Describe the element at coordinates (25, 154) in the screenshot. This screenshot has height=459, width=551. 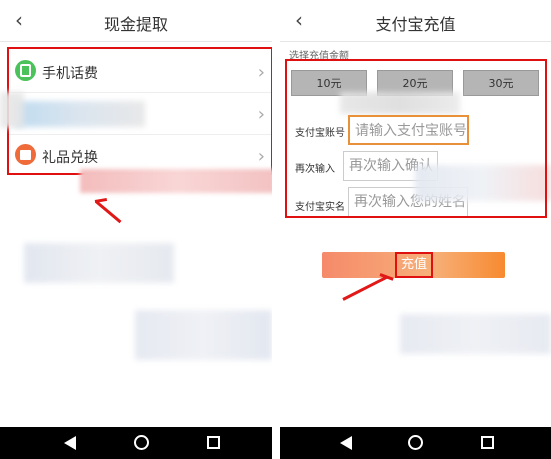
I see `gift-icon` at that location.